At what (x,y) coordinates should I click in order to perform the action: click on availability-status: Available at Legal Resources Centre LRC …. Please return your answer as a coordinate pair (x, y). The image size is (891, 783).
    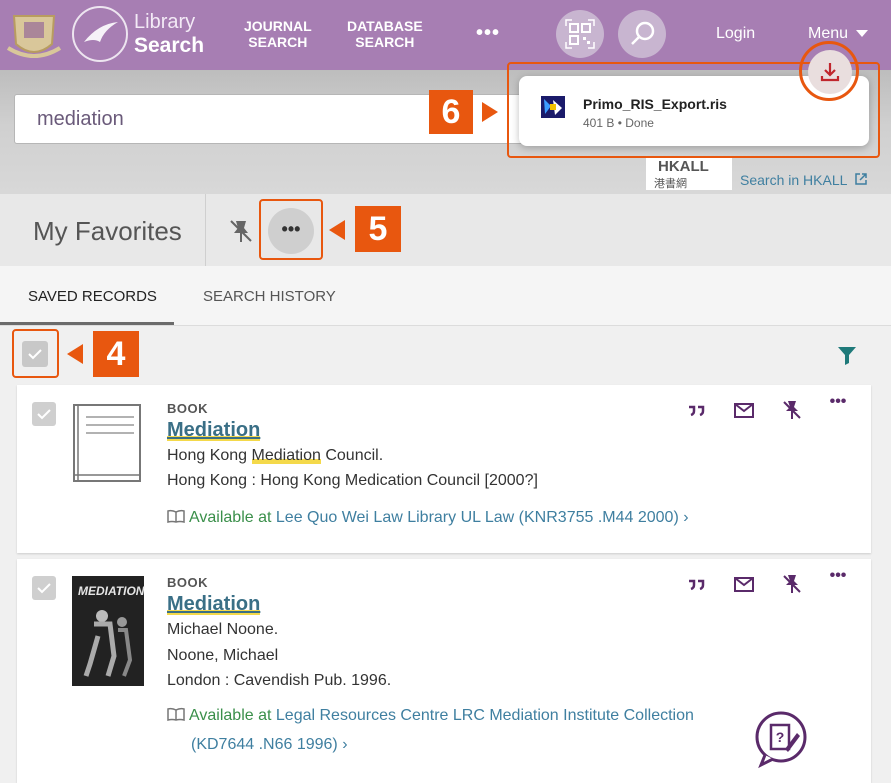
    Looking at the image, I should click on (430, 716).